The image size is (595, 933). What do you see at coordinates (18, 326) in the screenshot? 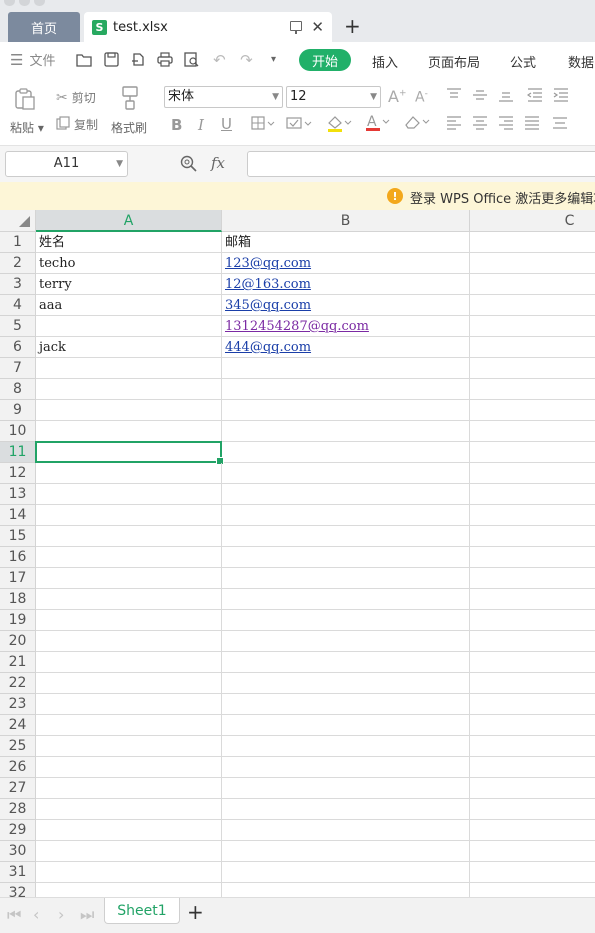
I see `row-header: 5` at bounding box center [18, 326].